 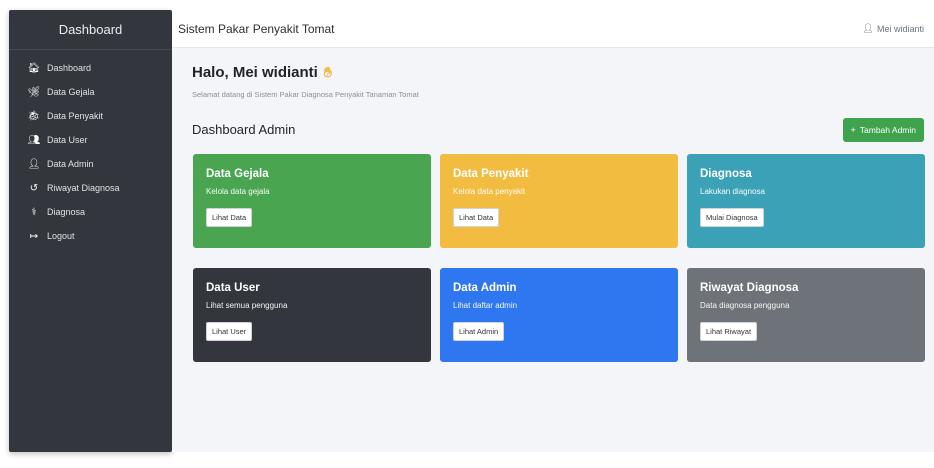 What do you see at coordinates (34, 212) in the screenshot?
I see `stethoscope-icon: ⚕` at bounding box center [34, 212].